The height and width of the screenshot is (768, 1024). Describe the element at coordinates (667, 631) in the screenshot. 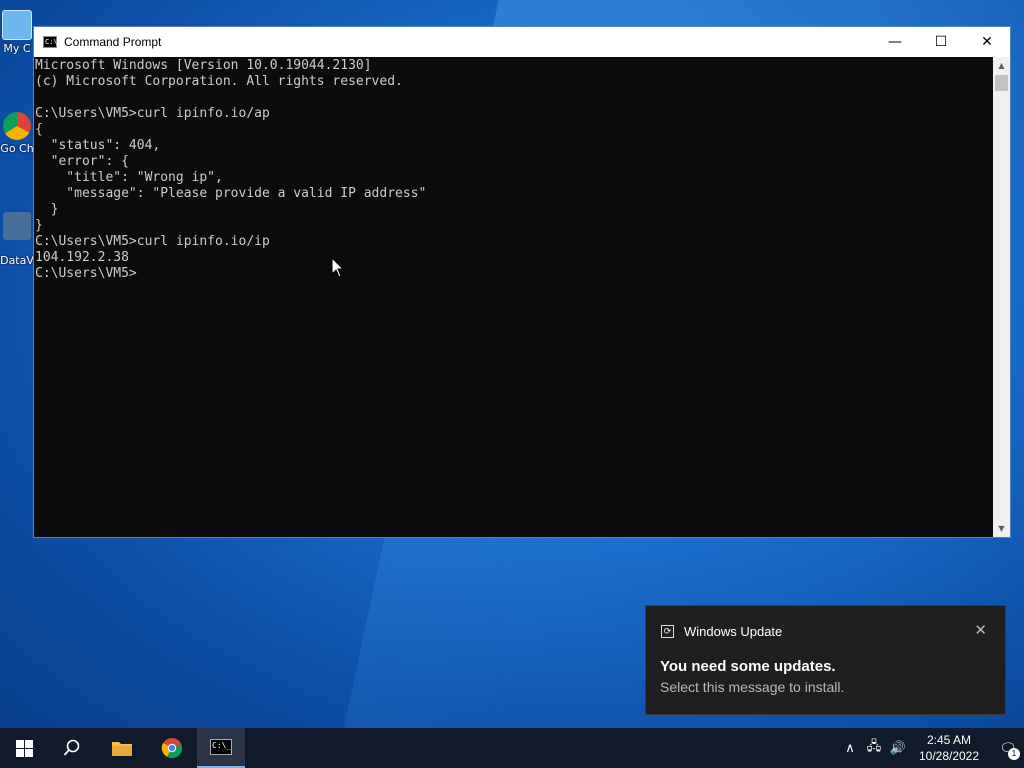

I see `windows-update-icon: ⟳` at that location.